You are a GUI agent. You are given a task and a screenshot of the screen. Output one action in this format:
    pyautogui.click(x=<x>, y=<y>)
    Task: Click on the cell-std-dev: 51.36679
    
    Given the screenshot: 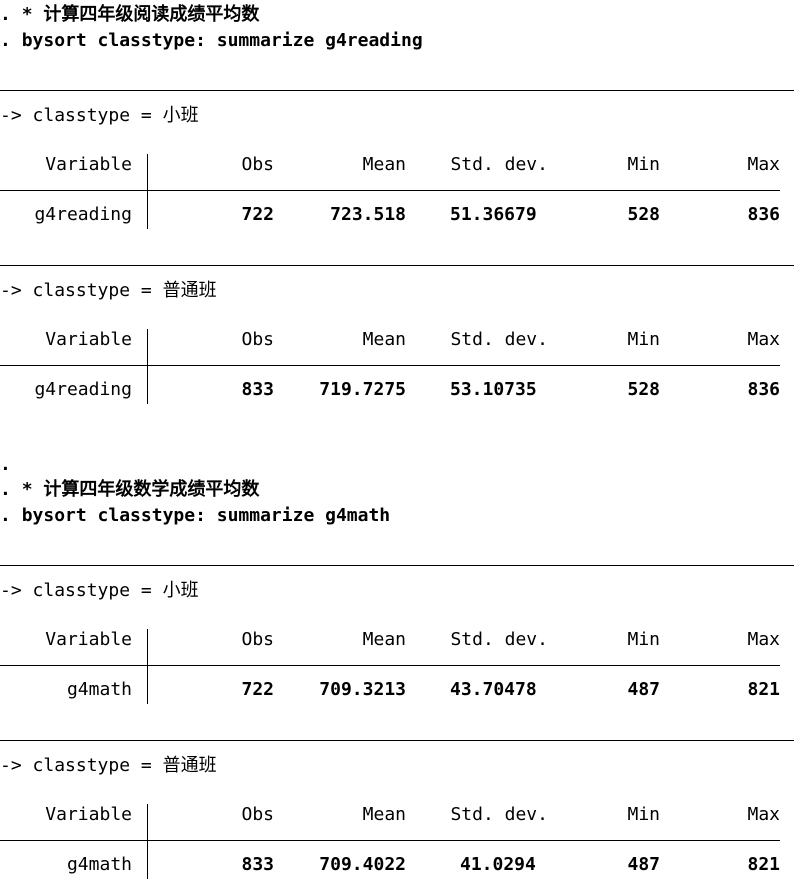 What is the action you would take?
    pyautogui.click(x=493, y=214)
    